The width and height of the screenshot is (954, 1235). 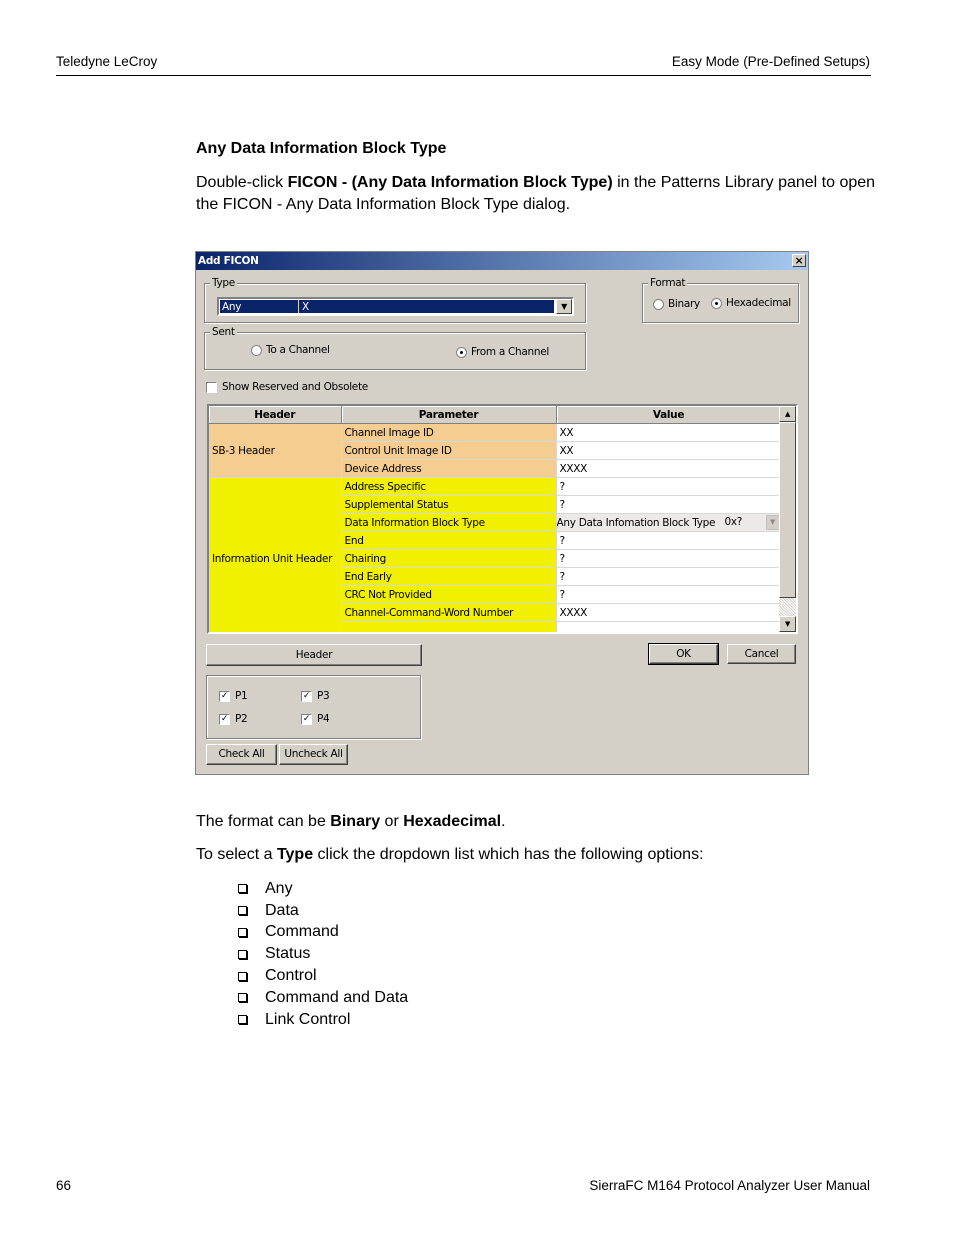 I want to click on port-p2-checkbox: ✓ P2, so click(x=233, y=719).